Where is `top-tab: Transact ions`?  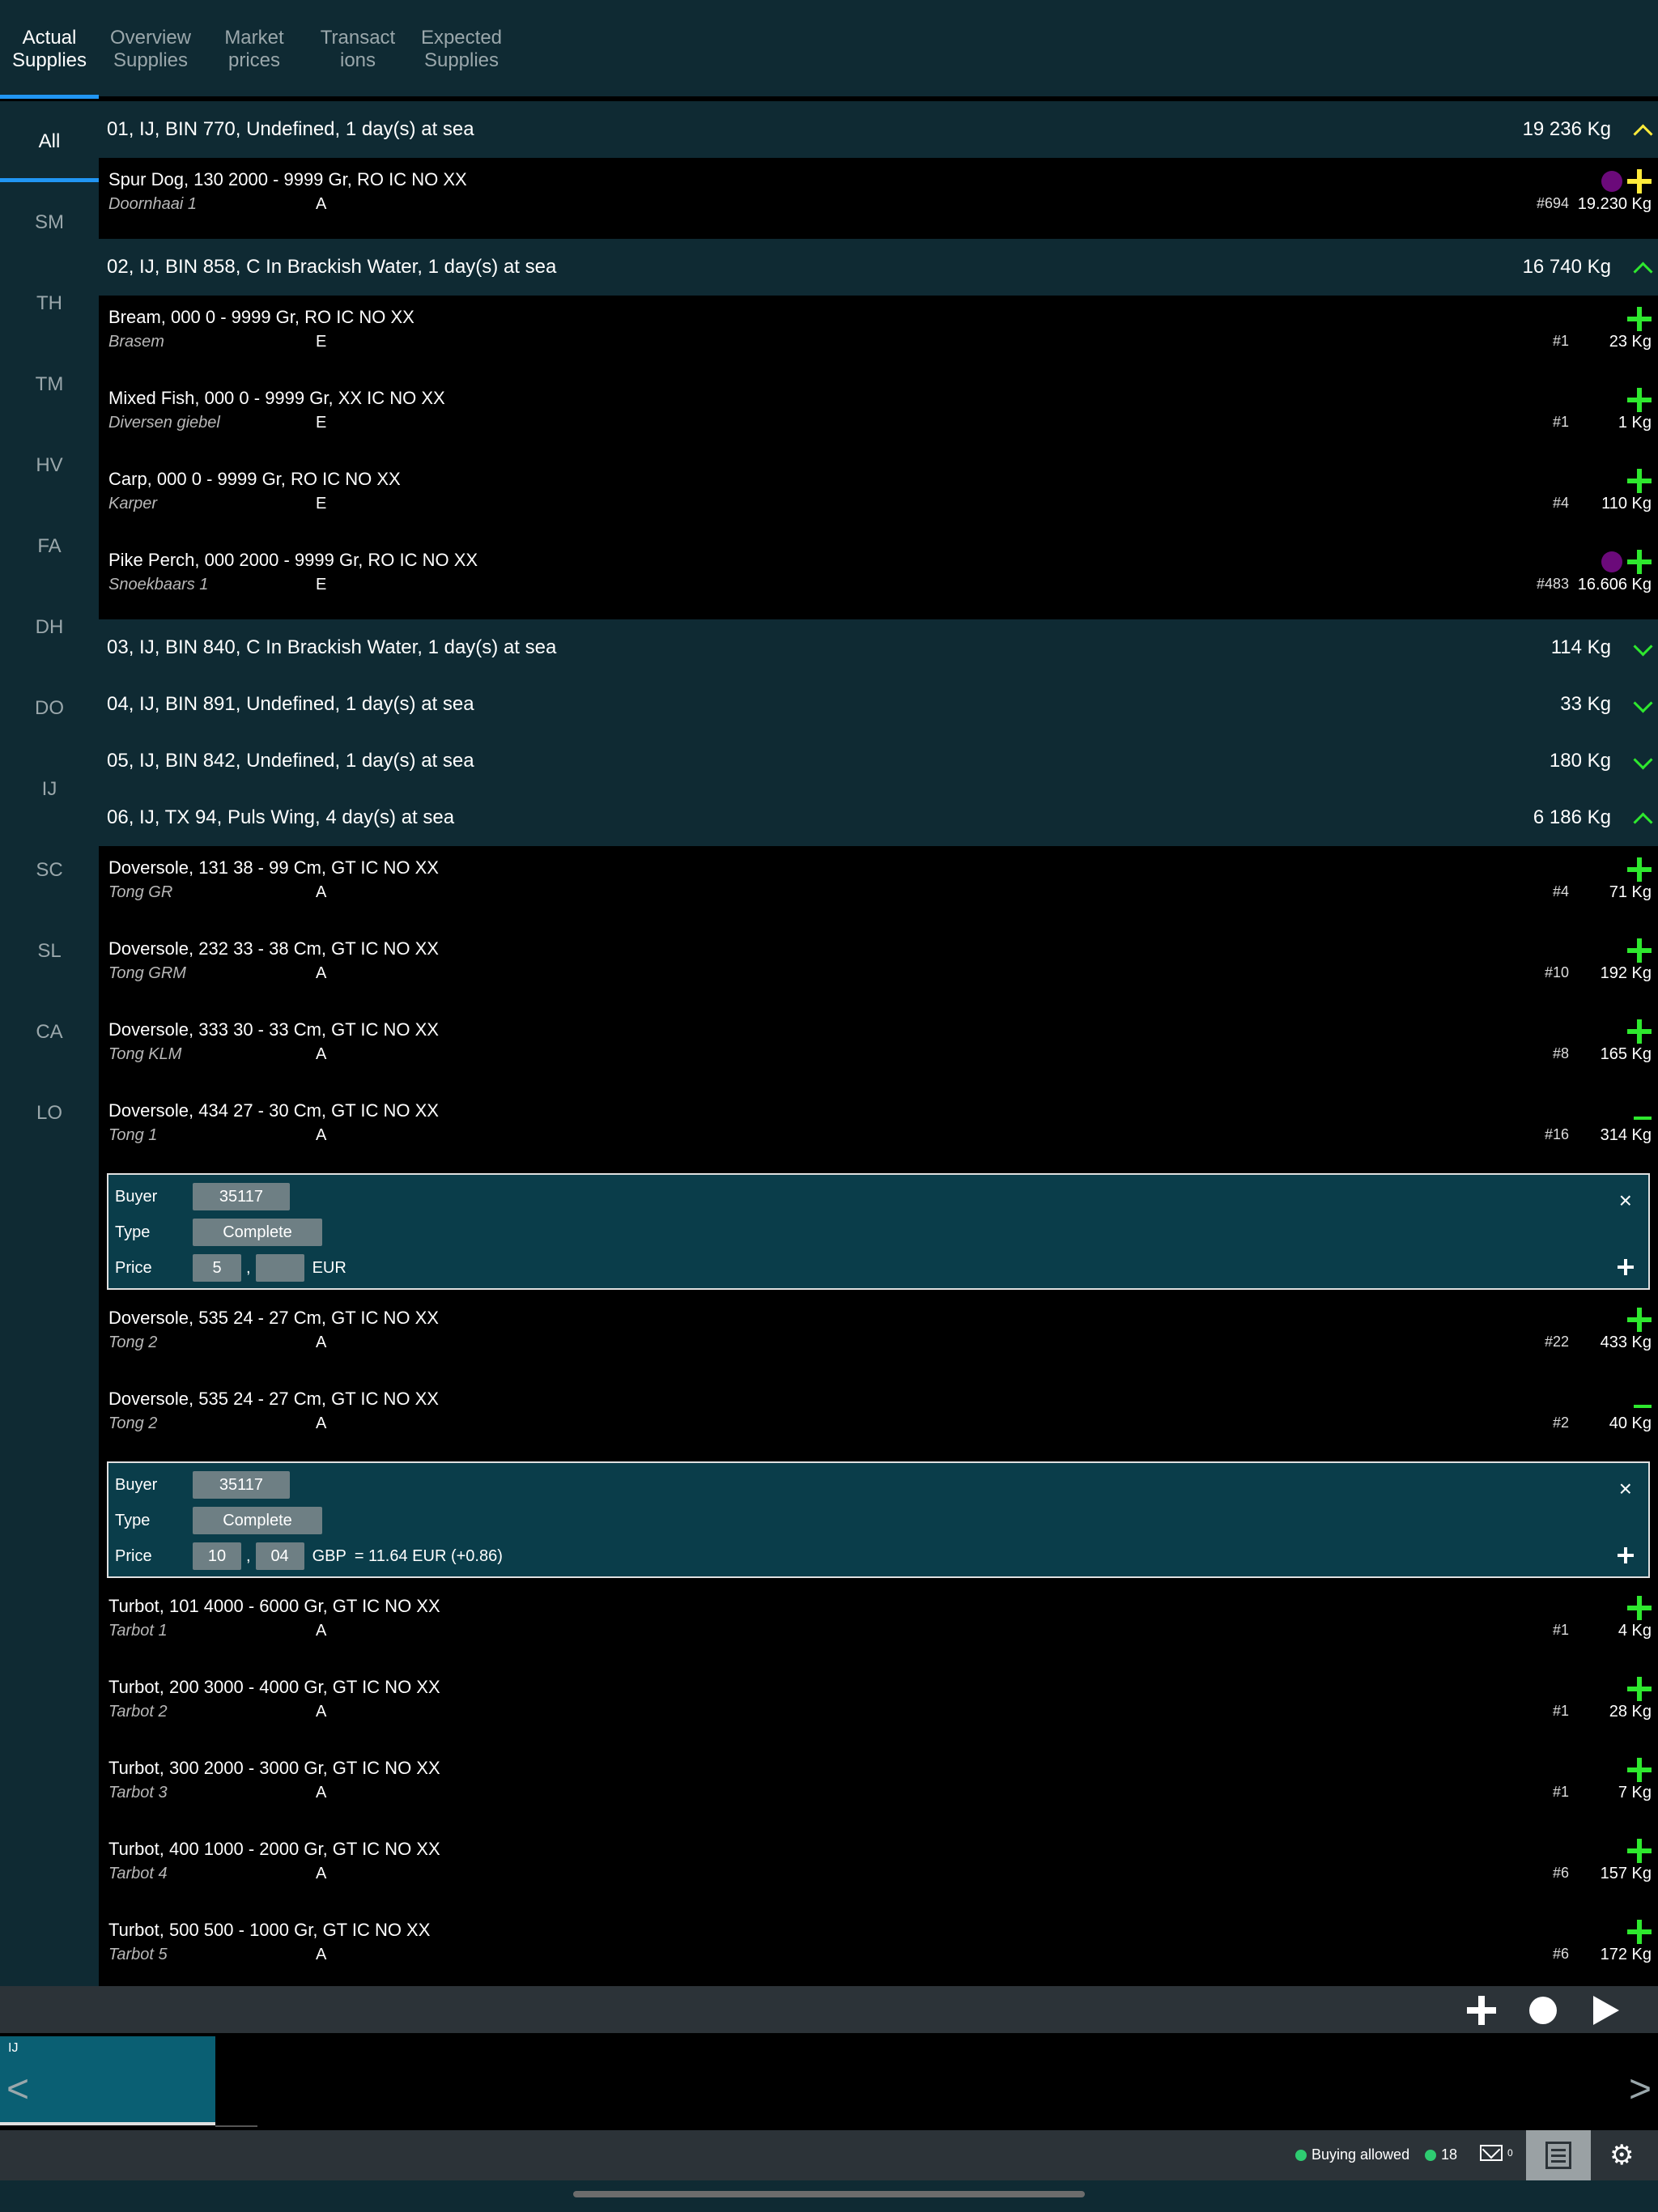 top-tab: Transact ions is located at coordinates (358, 49).